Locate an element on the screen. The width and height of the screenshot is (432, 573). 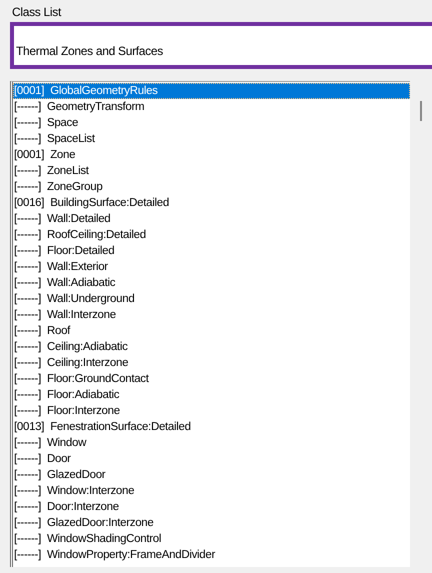
list-item: [0001] GlobalGeometryRules is located at coordinates (211, 91).